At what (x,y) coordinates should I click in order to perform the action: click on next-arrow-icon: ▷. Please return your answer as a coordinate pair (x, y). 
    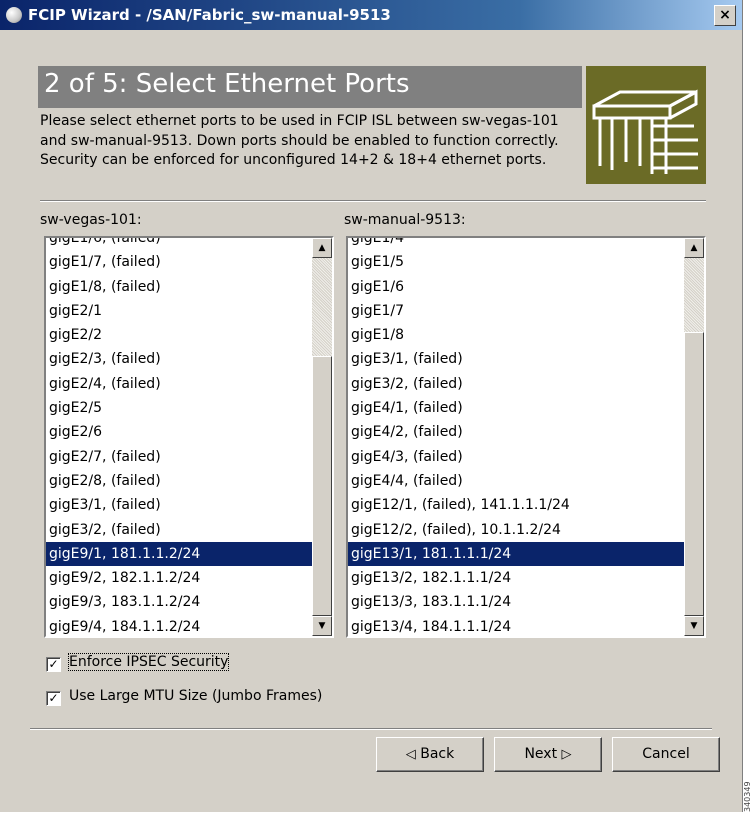
    Looking at the image, I should click on (566, 754).